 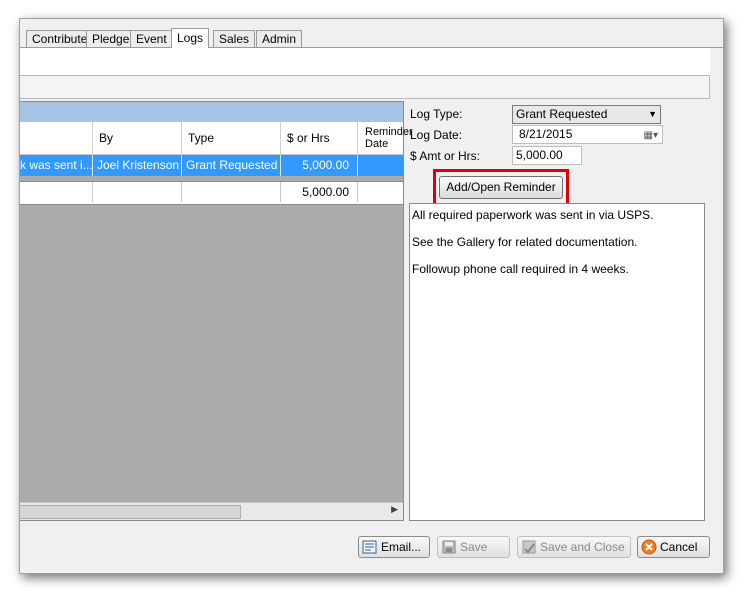 What do you see at coordinates (111, 38) in the screenshot?
I see `tab-pledge: Pledge` at bounding box center [111, 38].